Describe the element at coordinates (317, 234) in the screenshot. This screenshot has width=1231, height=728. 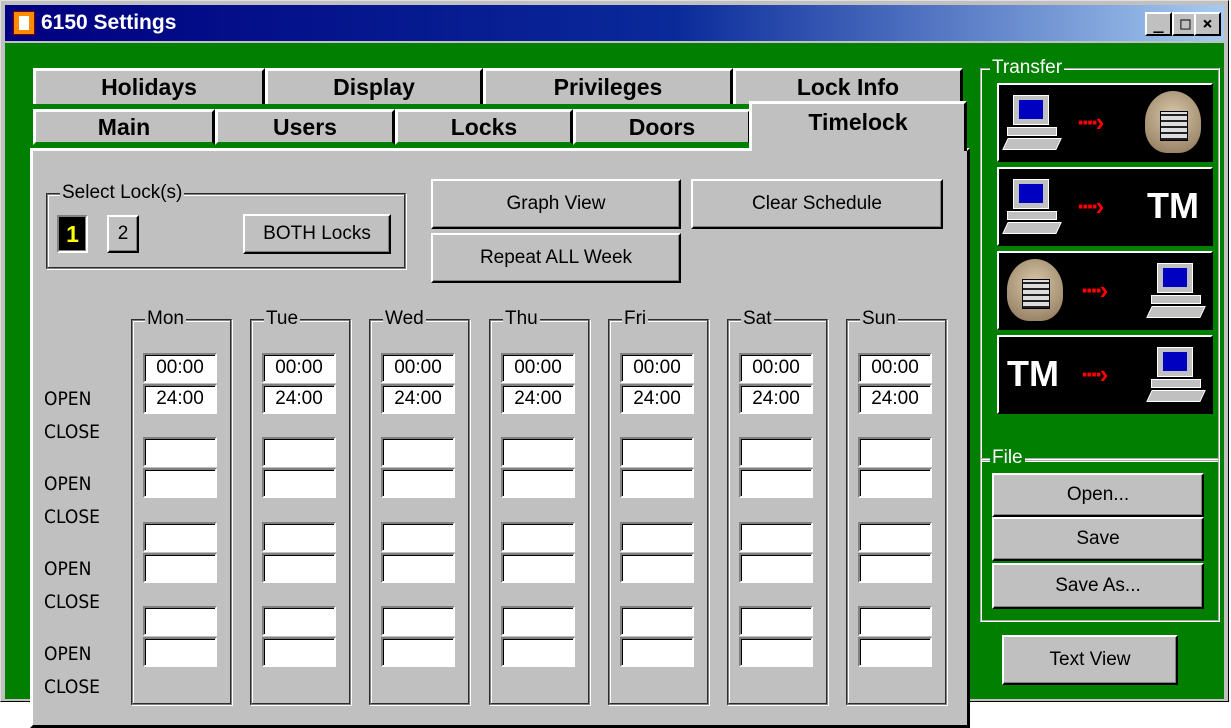
I see `both-locks-button: BOTH Locks` at that location.